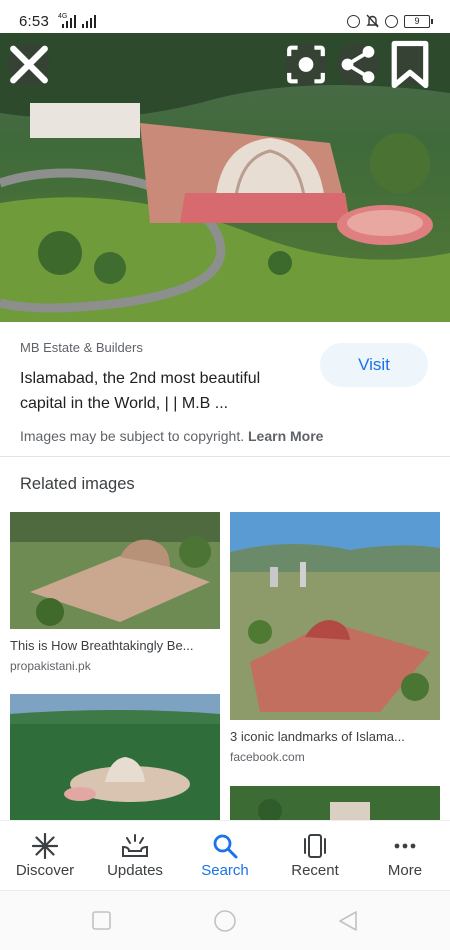 Image resolution: width=450 pixels, height=950 pixels. Describe the element at coordinates (348, 921) in the screenshot. I see `back-triangle-icon` at that location.